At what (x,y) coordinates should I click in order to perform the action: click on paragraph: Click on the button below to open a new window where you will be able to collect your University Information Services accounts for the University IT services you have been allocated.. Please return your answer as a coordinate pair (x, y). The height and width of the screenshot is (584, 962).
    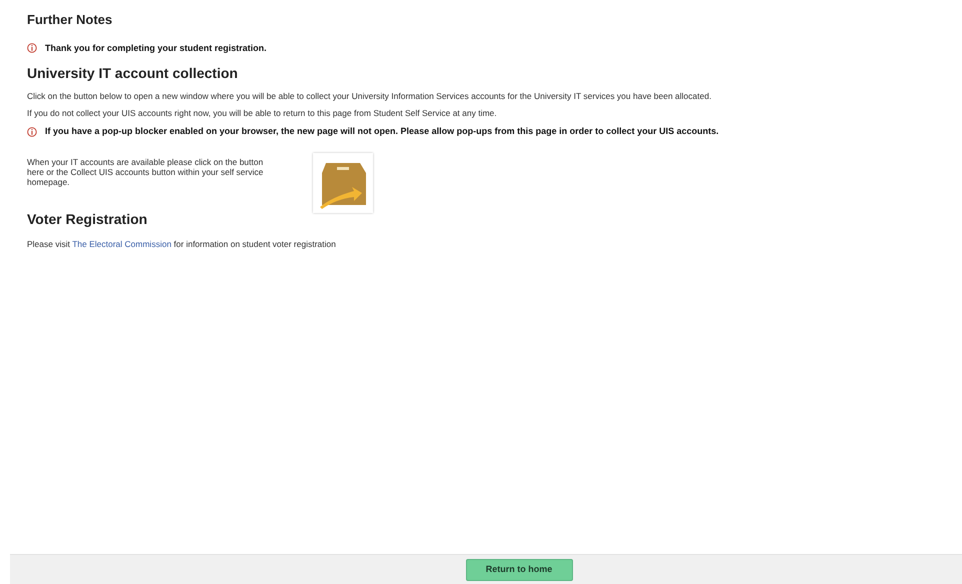
    Looking at the image, I should click on (369, 96).